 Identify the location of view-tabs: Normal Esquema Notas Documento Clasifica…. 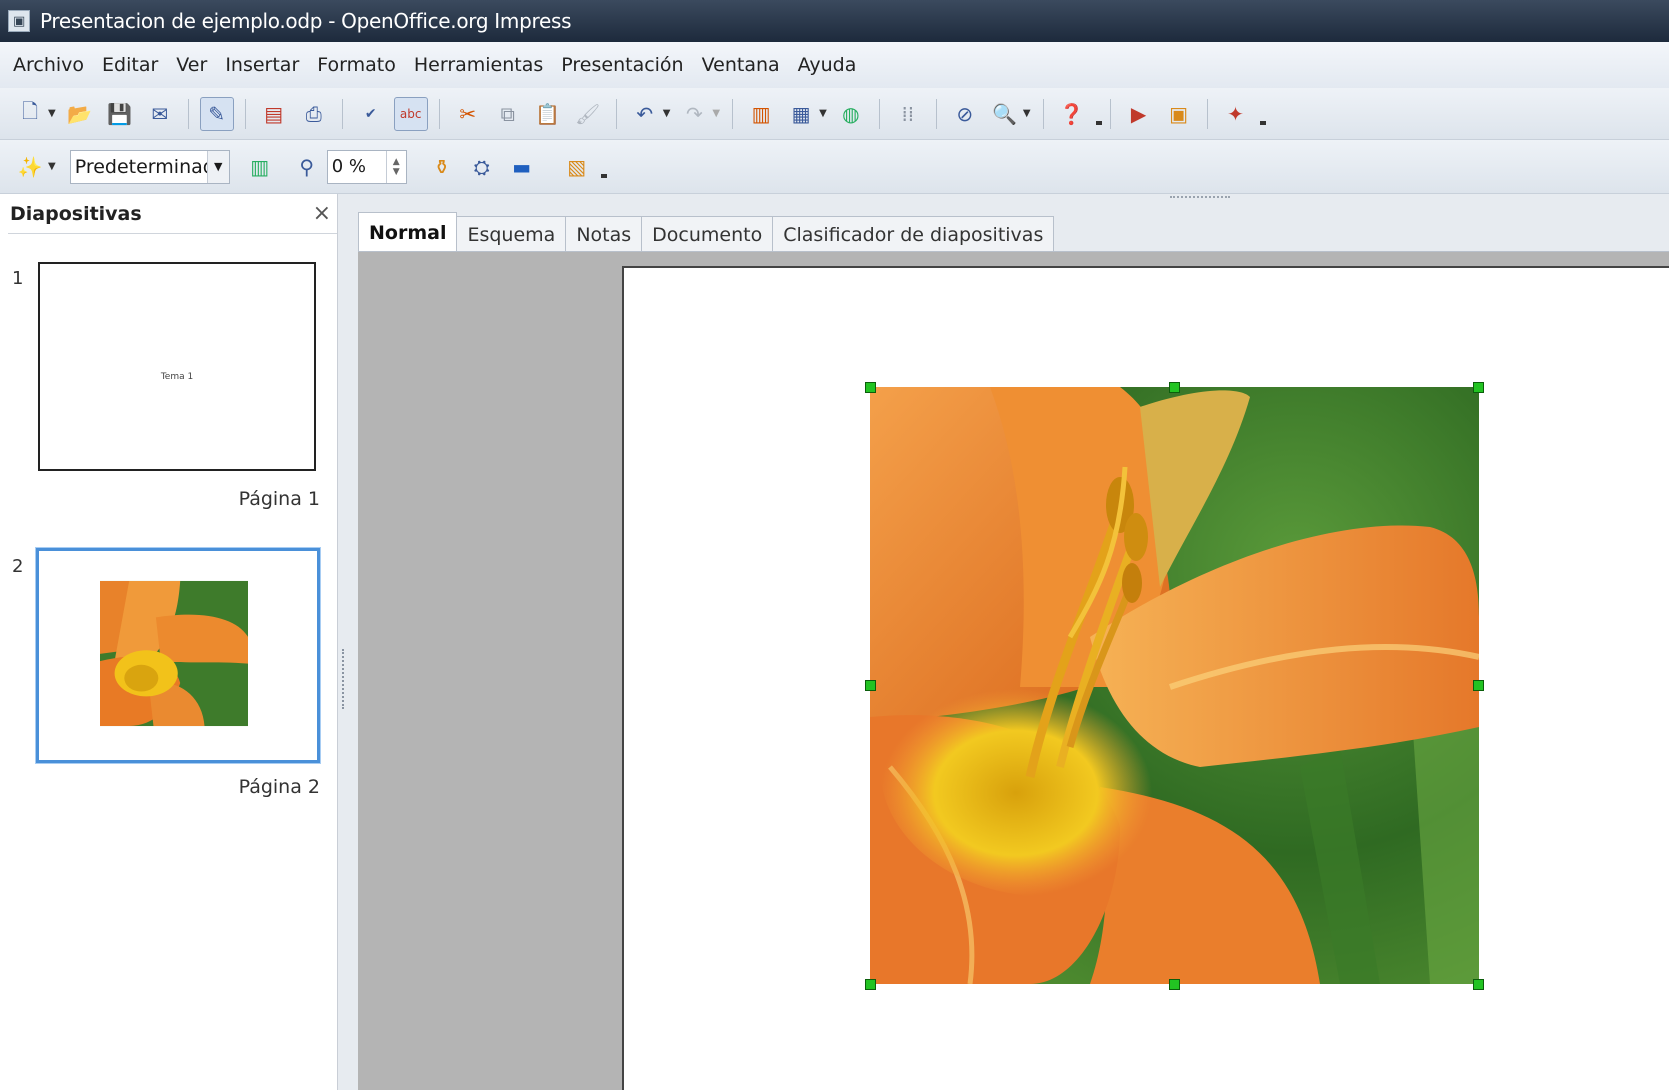
(706, 232).